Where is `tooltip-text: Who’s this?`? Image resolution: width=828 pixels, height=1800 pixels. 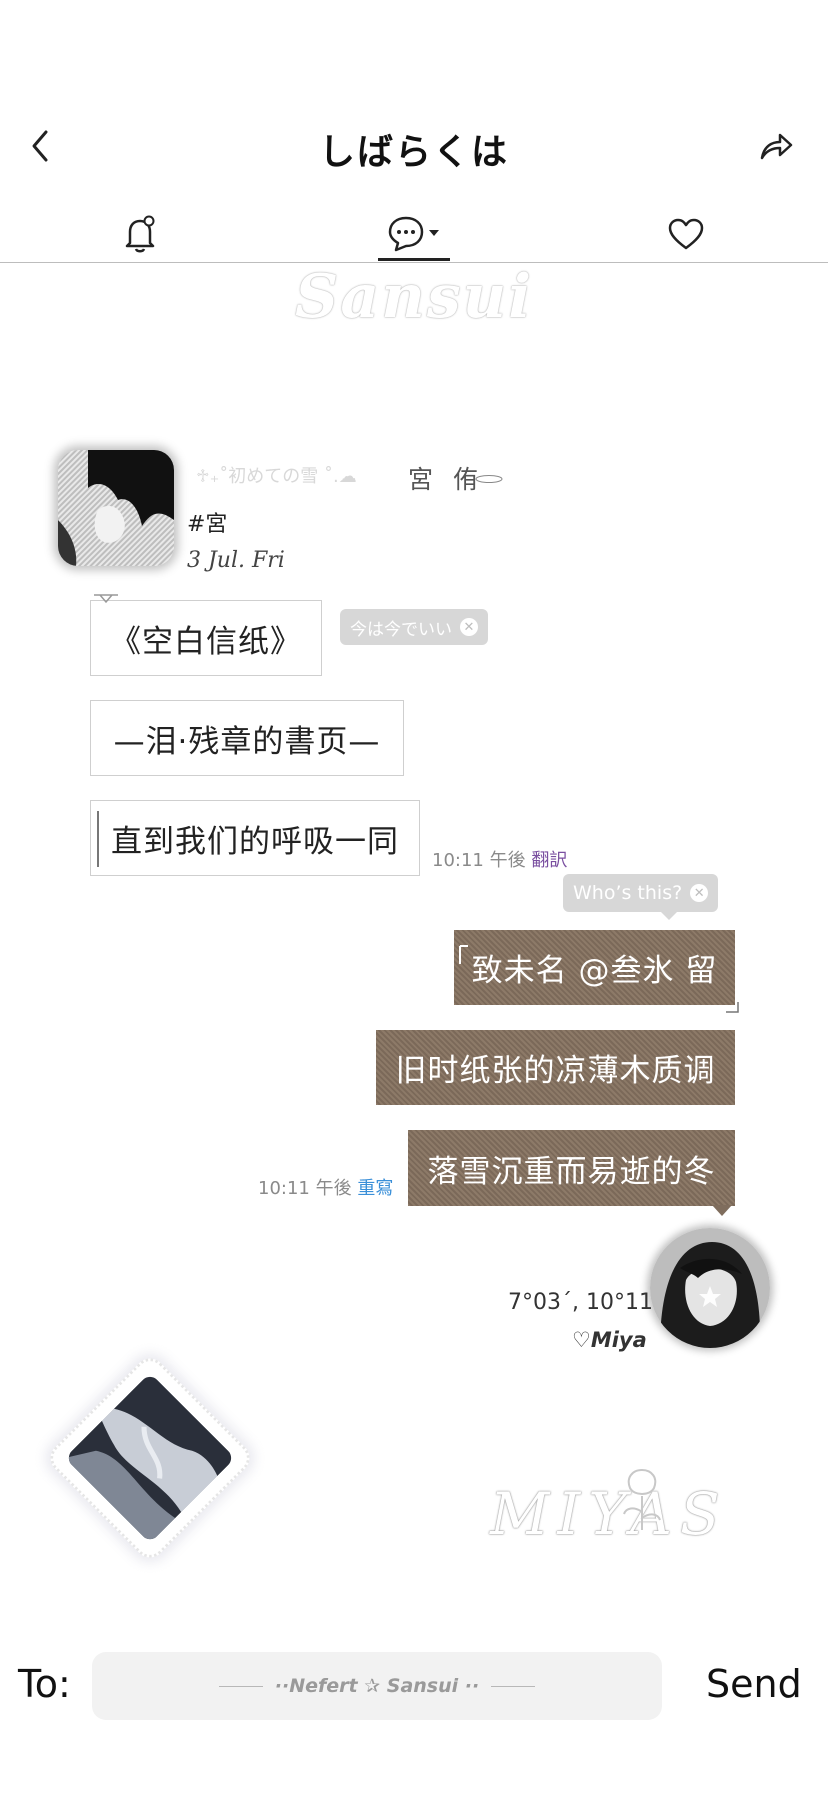
tooltip-text: Who’s this? is located at coordinates (628, 893).